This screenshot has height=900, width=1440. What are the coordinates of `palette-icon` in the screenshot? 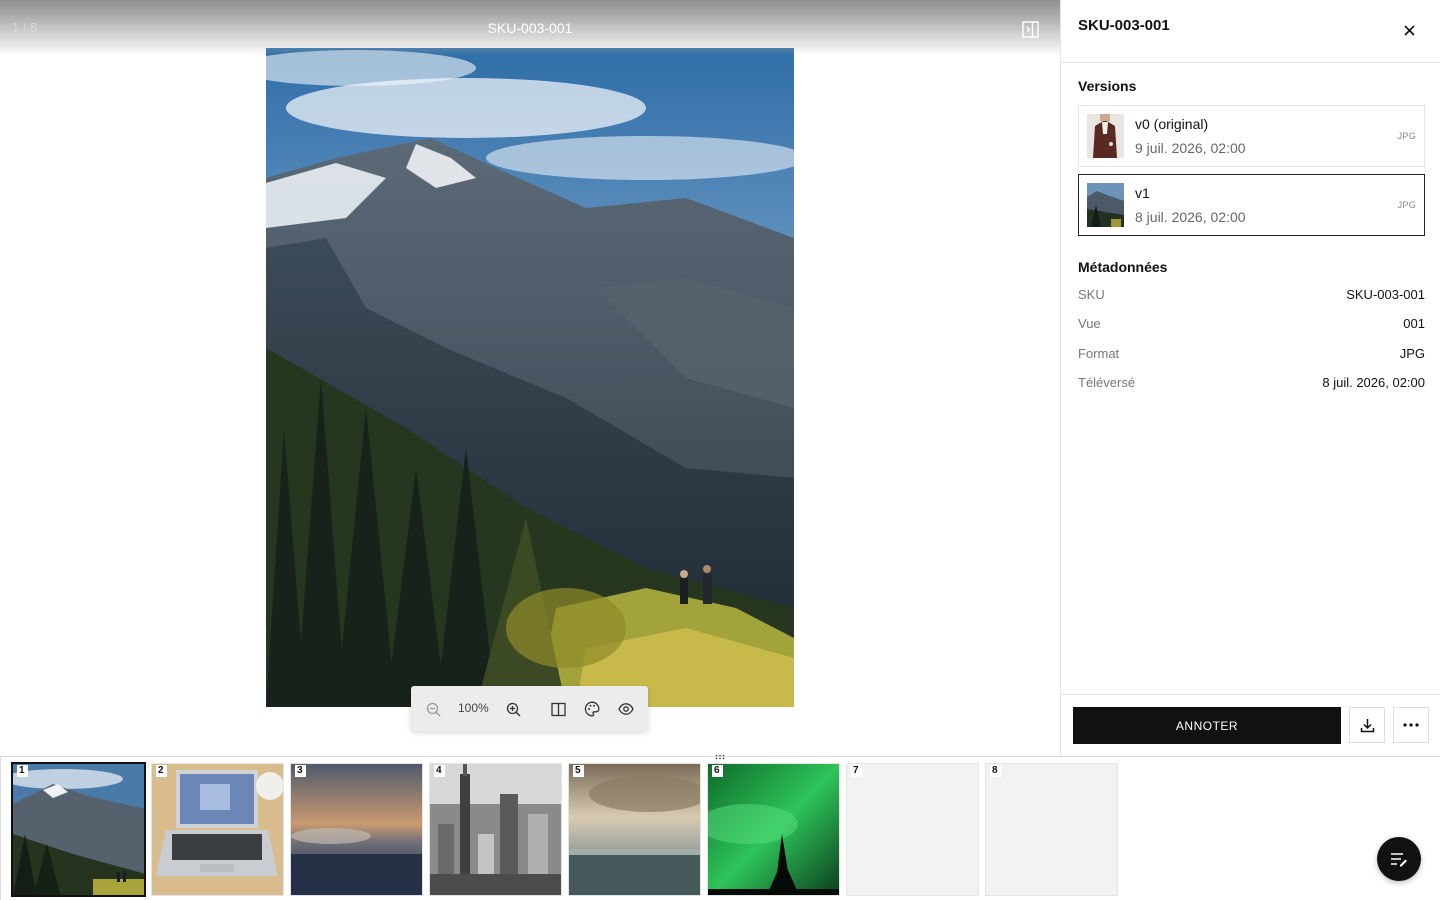 It's located at (592, 709).